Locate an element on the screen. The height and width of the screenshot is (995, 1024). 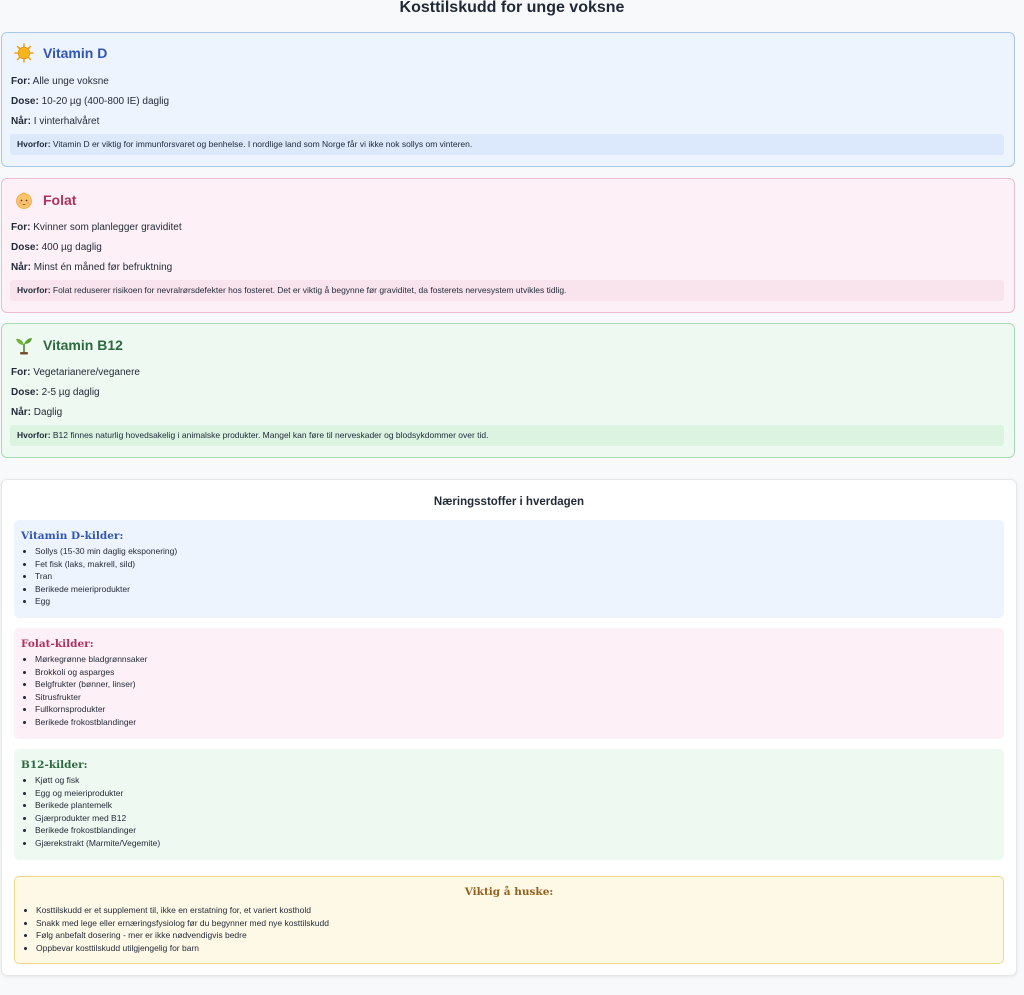
vitamin-d-when: Når: I vinterhalvåret is located at coordinates (55, 121).